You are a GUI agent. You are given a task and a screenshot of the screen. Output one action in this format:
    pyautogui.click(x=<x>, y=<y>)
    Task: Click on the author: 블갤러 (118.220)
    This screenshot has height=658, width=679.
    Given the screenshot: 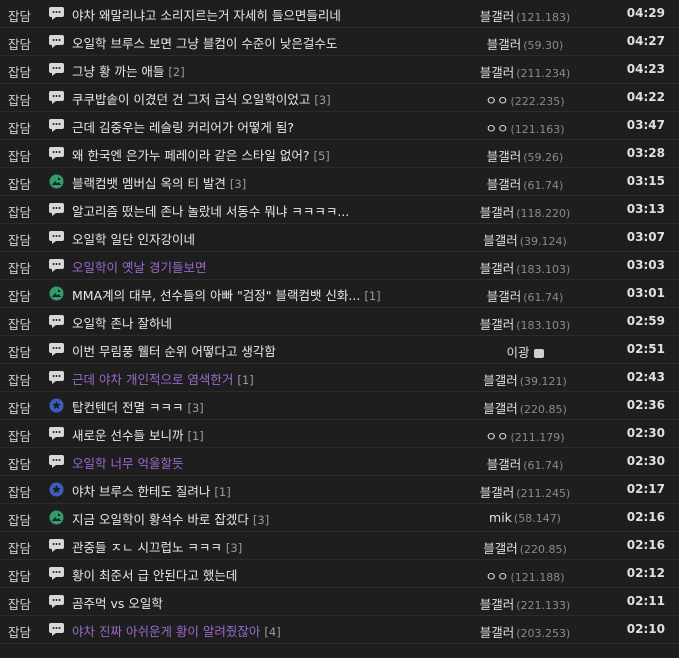 What is the action you would take?
    pyautogui.click(x=525, y=211)
    